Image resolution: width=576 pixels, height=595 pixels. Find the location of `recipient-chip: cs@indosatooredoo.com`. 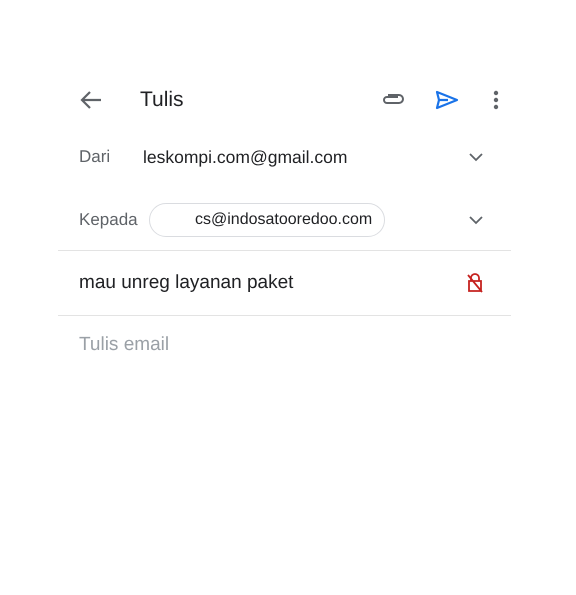

recipient-chip: cs@indosatooredoo.com is located at coordinates (267, 220).